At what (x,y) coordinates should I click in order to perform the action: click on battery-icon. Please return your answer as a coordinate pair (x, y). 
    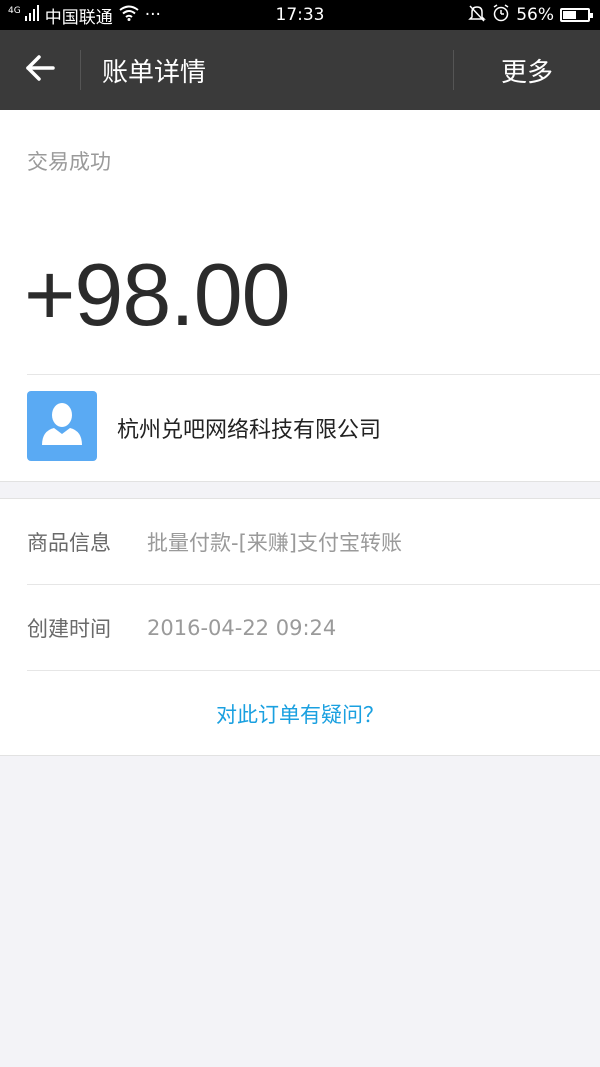
    Looking at the image, I should click on (576, 15).